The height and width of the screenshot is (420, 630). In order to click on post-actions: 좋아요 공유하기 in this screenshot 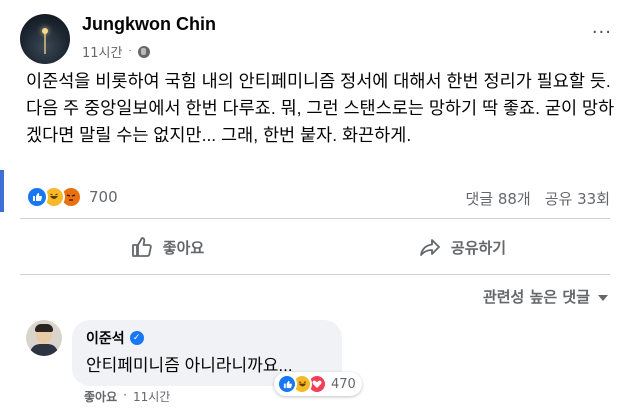, I will do `click(315, 247)`.